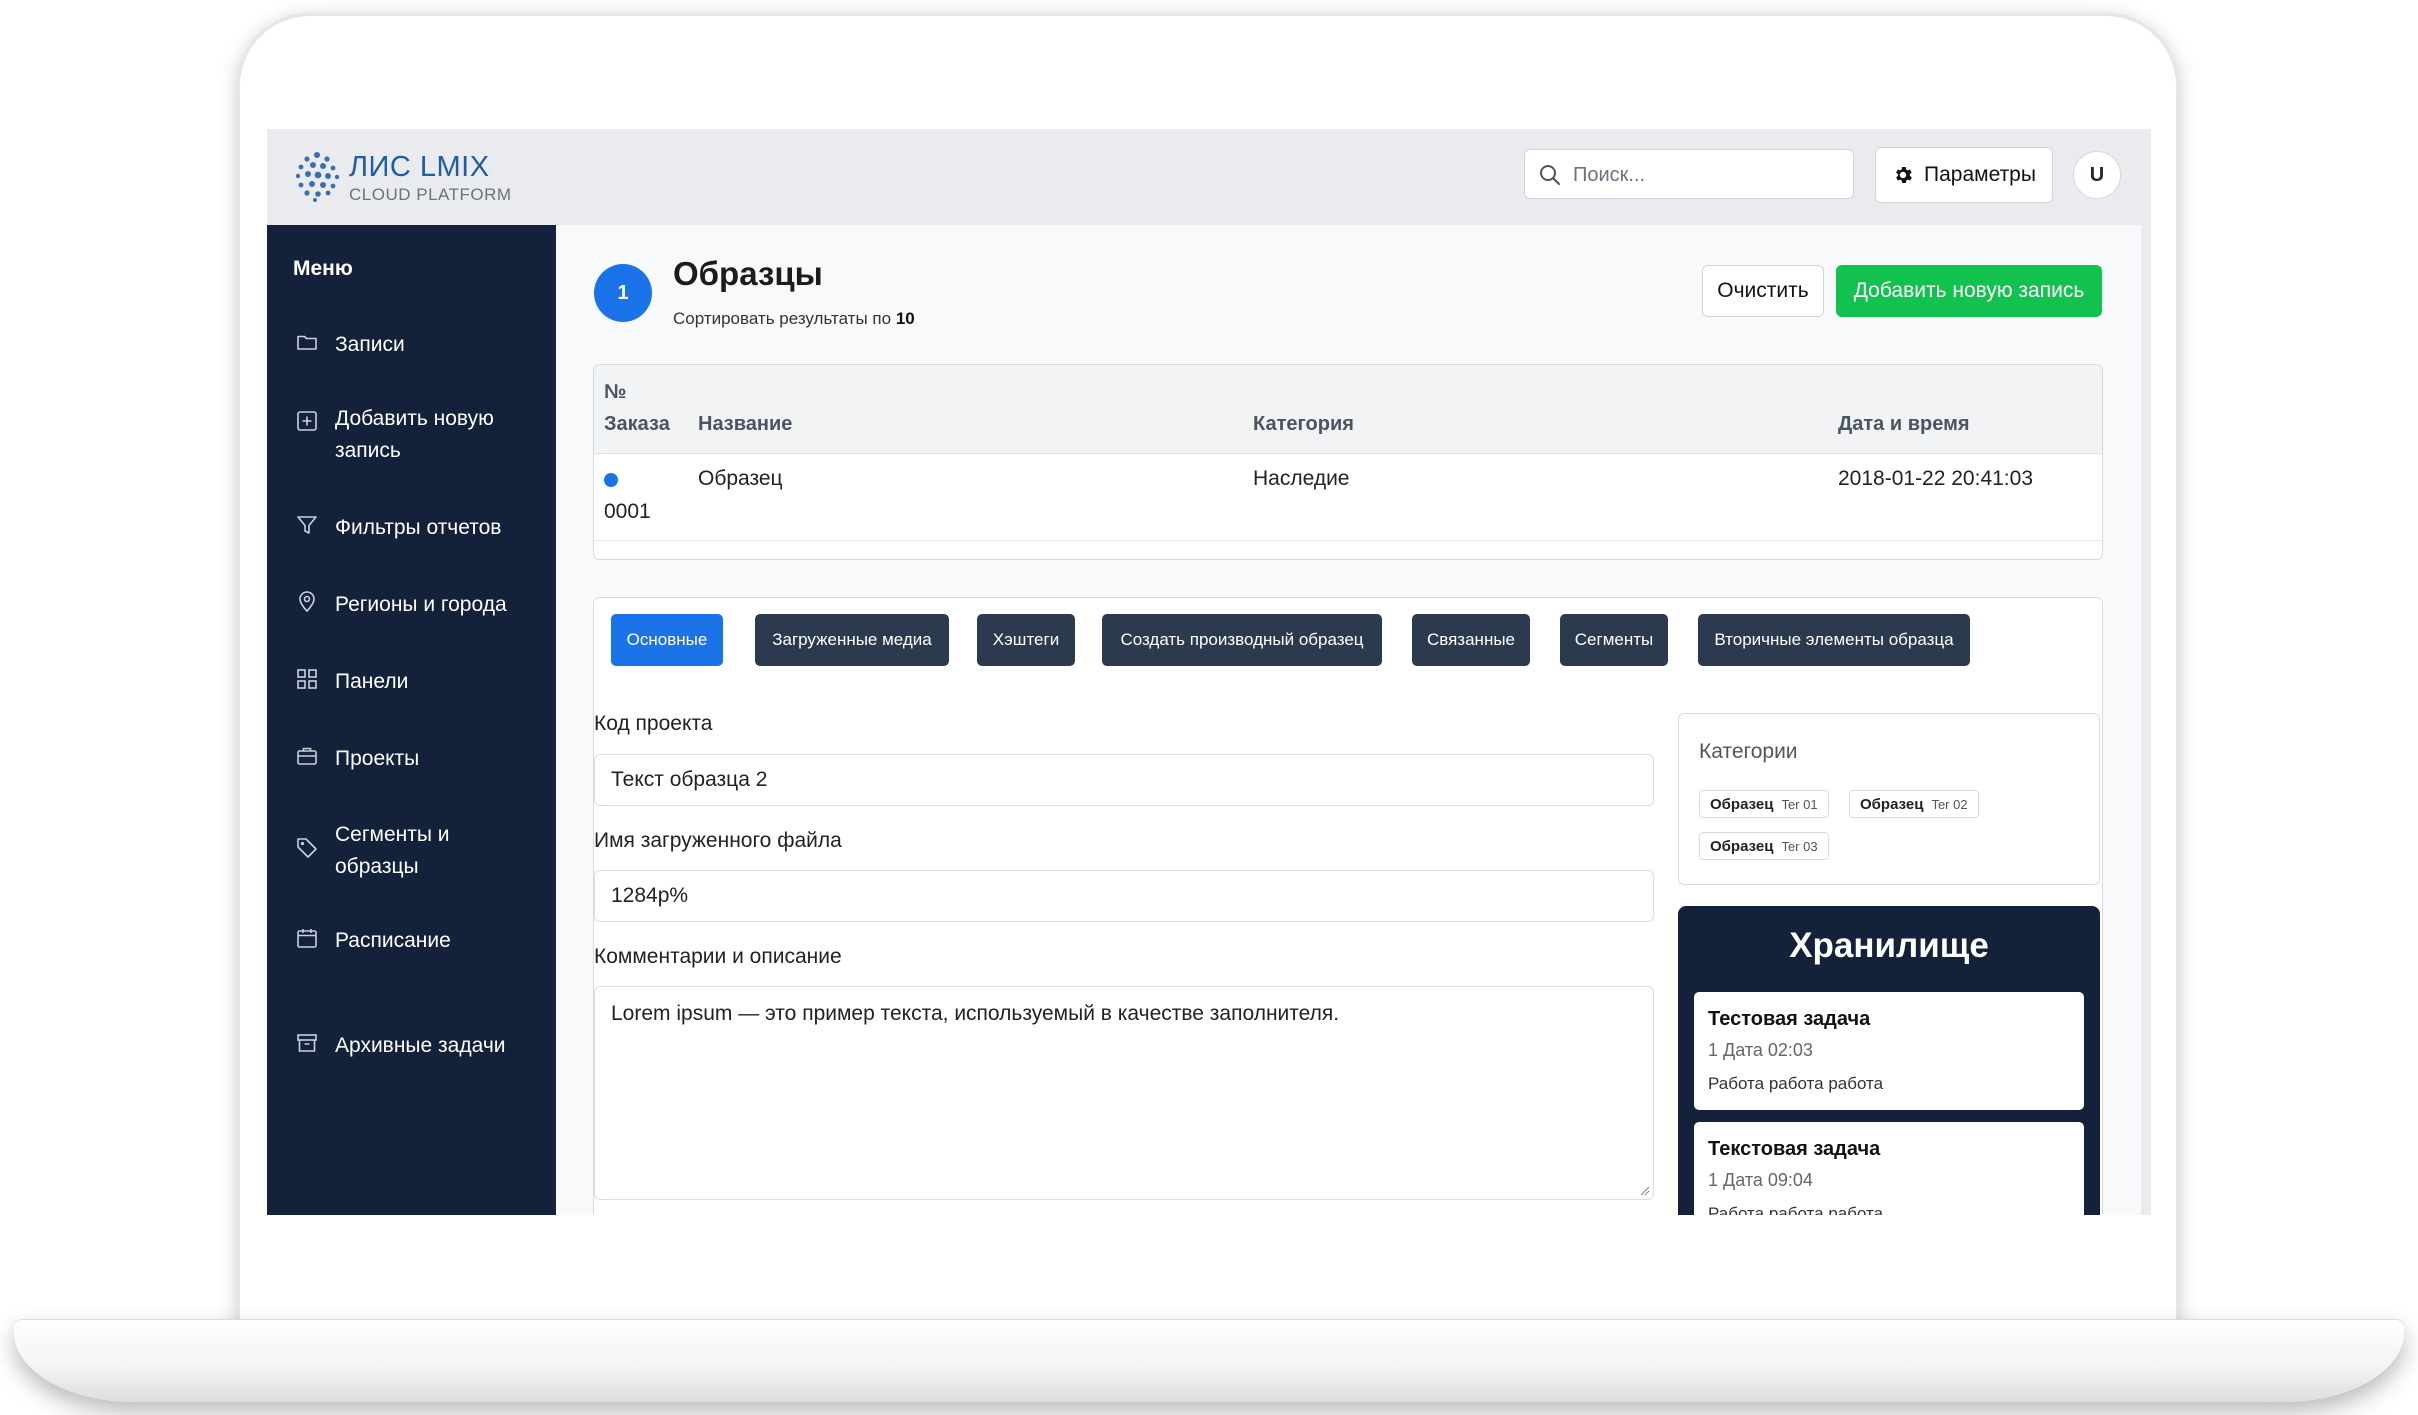 The height and width of the screenshot is (1415, 2418). What do you see at coordinates (1303, 424) in the screenshot?
I see `column-header-category: Категория` at bounding box center [1303, 424].